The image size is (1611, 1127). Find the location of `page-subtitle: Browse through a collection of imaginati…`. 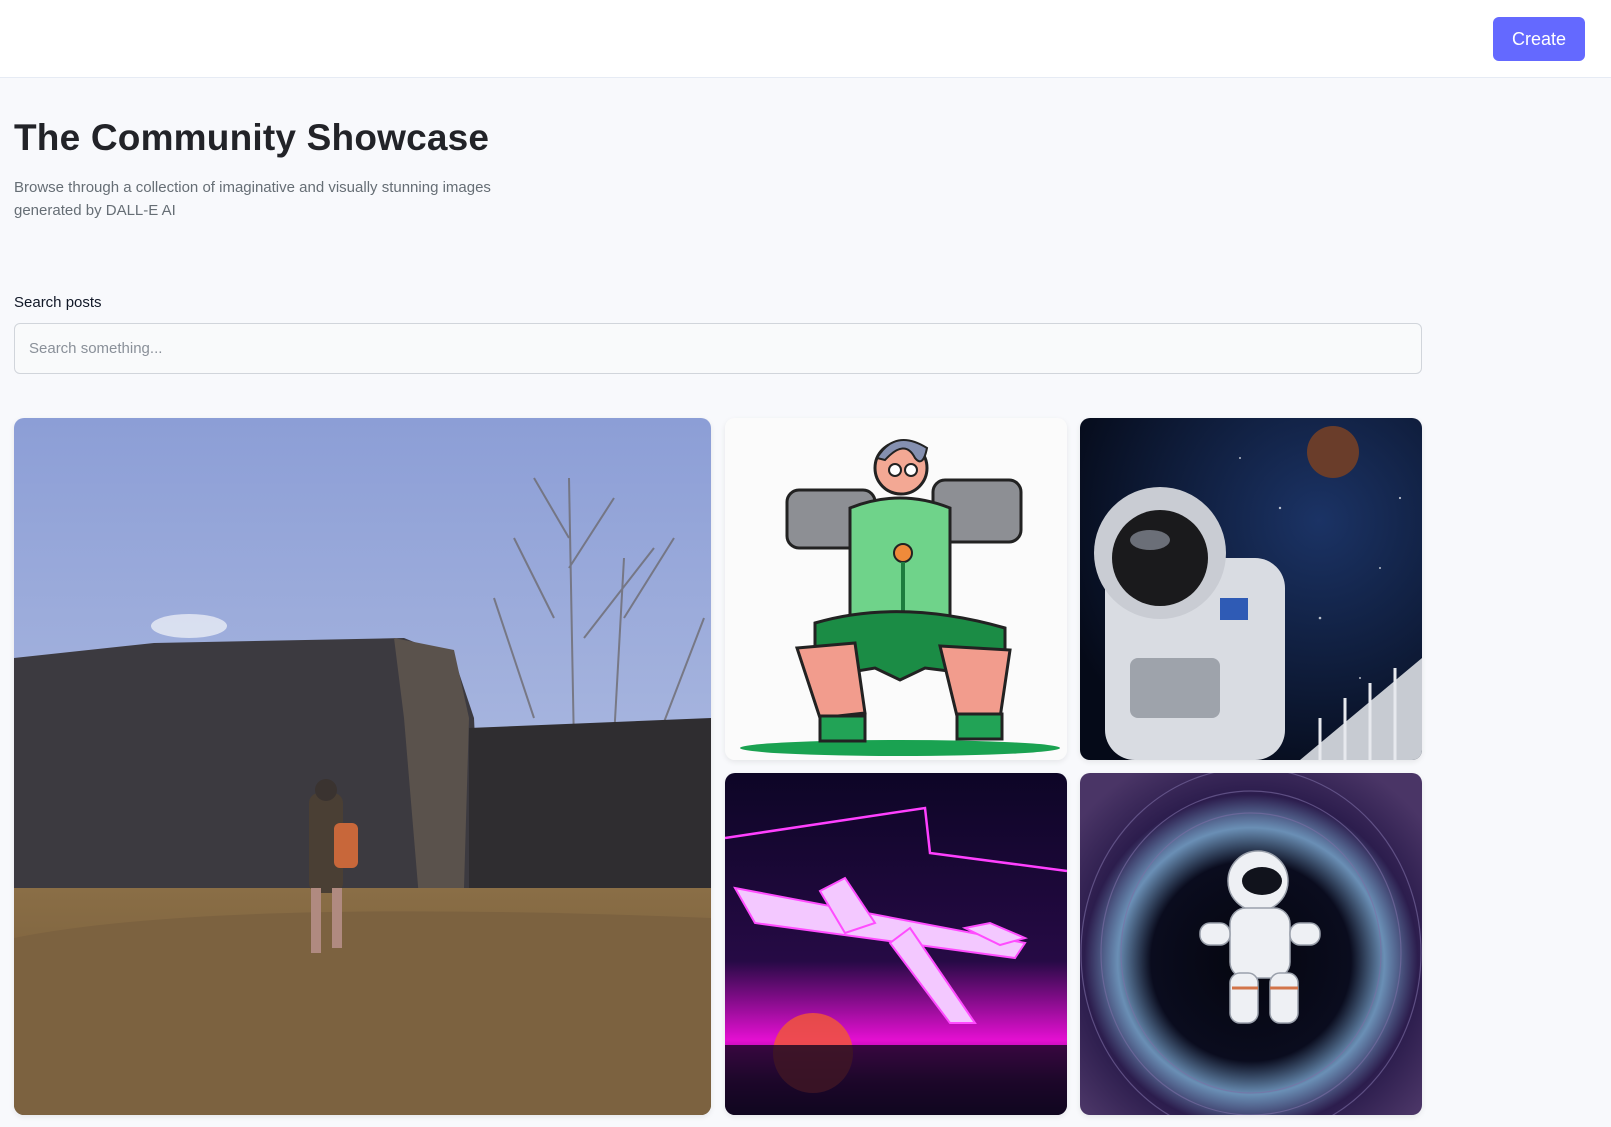

page-subtitle: Browse through a collection of imaginati… is located at coordinates (252, 199).